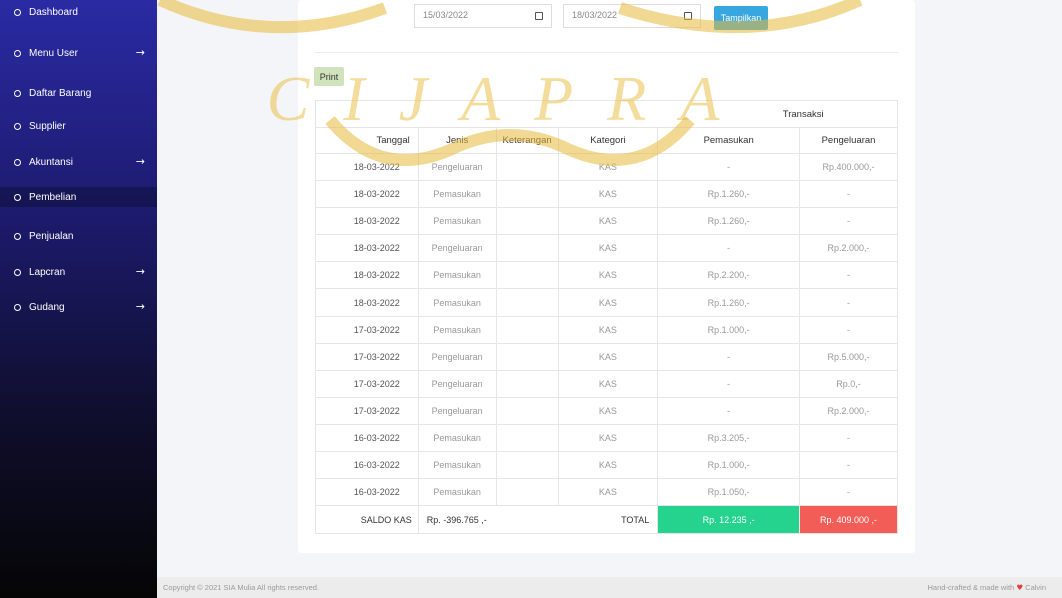  What do you see at coordinates (606, 275) in the screenshot?
I see `table-row: 18-03-2022 Pemasukan KAS Rp.2.200,- -` at bounding box center [606, 275].